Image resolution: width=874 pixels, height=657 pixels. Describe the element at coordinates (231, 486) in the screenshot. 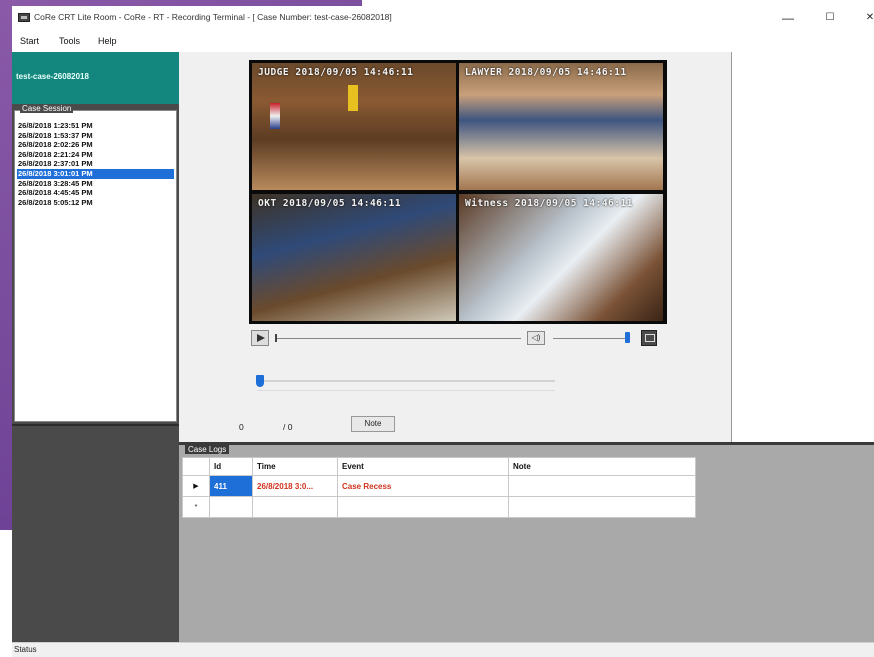

I see `cell-id: 411` at that location.